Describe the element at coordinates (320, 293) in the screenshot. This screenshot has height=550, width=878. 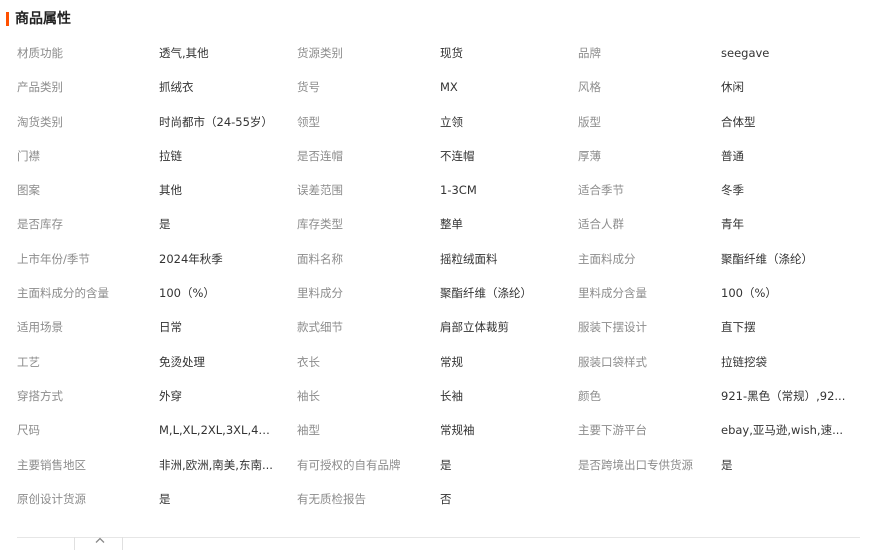
I see `attribute-label: 里料成分` at that location.